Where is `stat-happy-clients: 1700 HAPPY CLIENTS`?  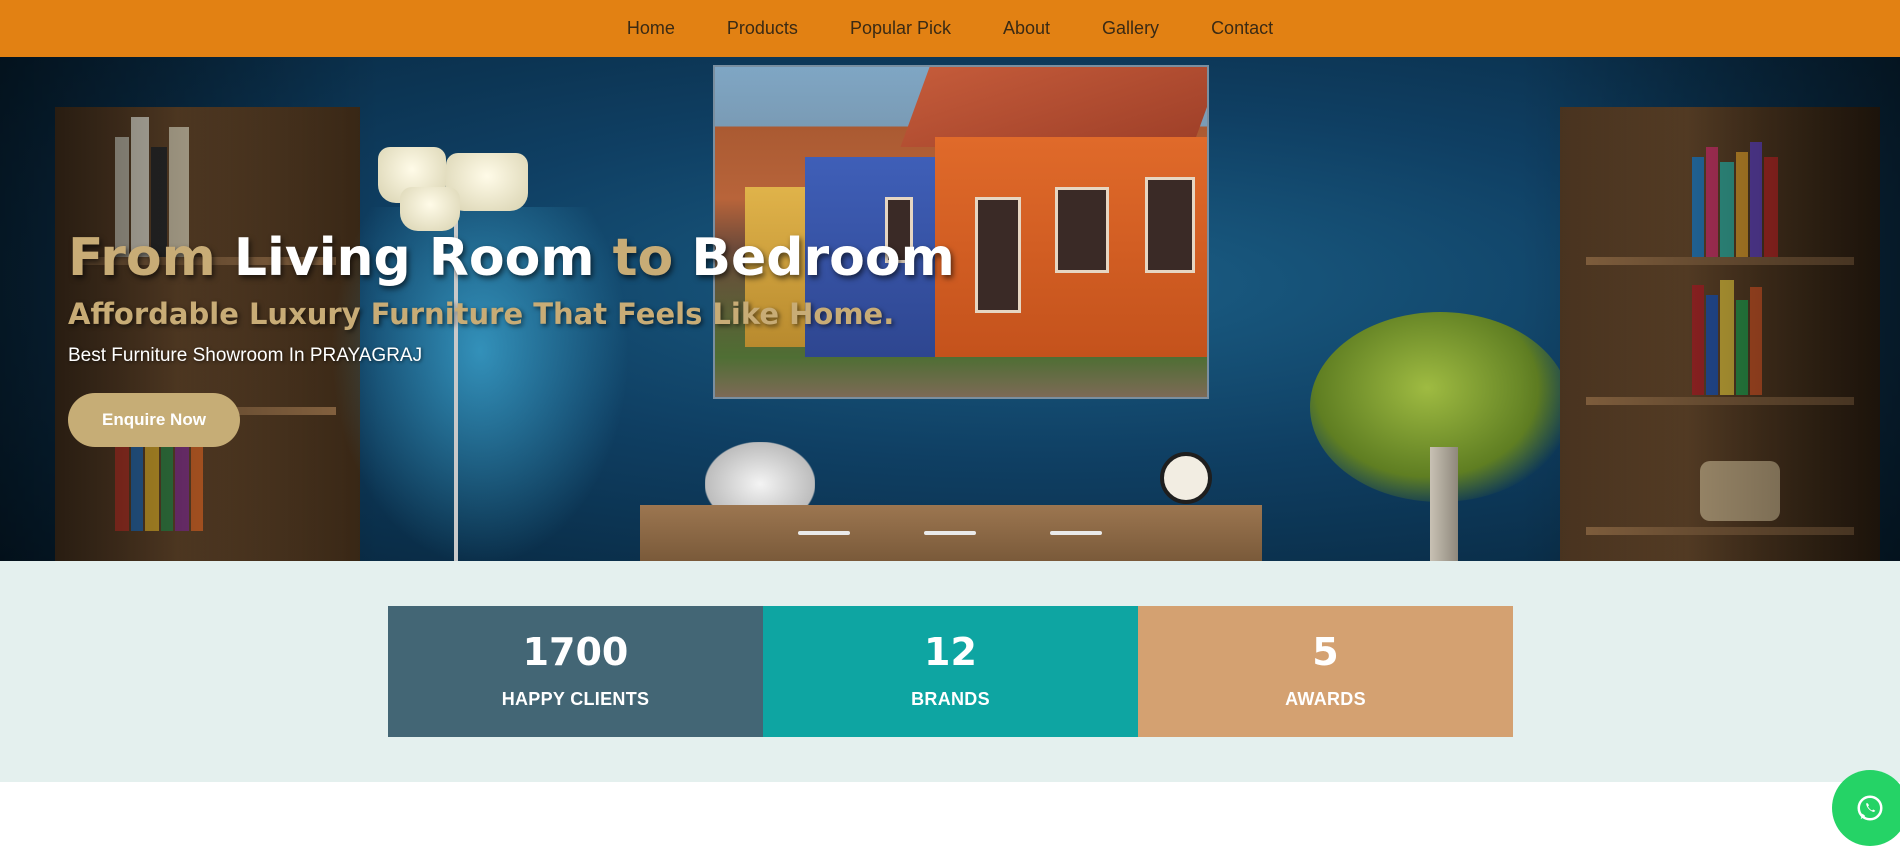
stat-happy-clients: 1700 HAPPY CLIENTS is located at coordinates (575, 671).